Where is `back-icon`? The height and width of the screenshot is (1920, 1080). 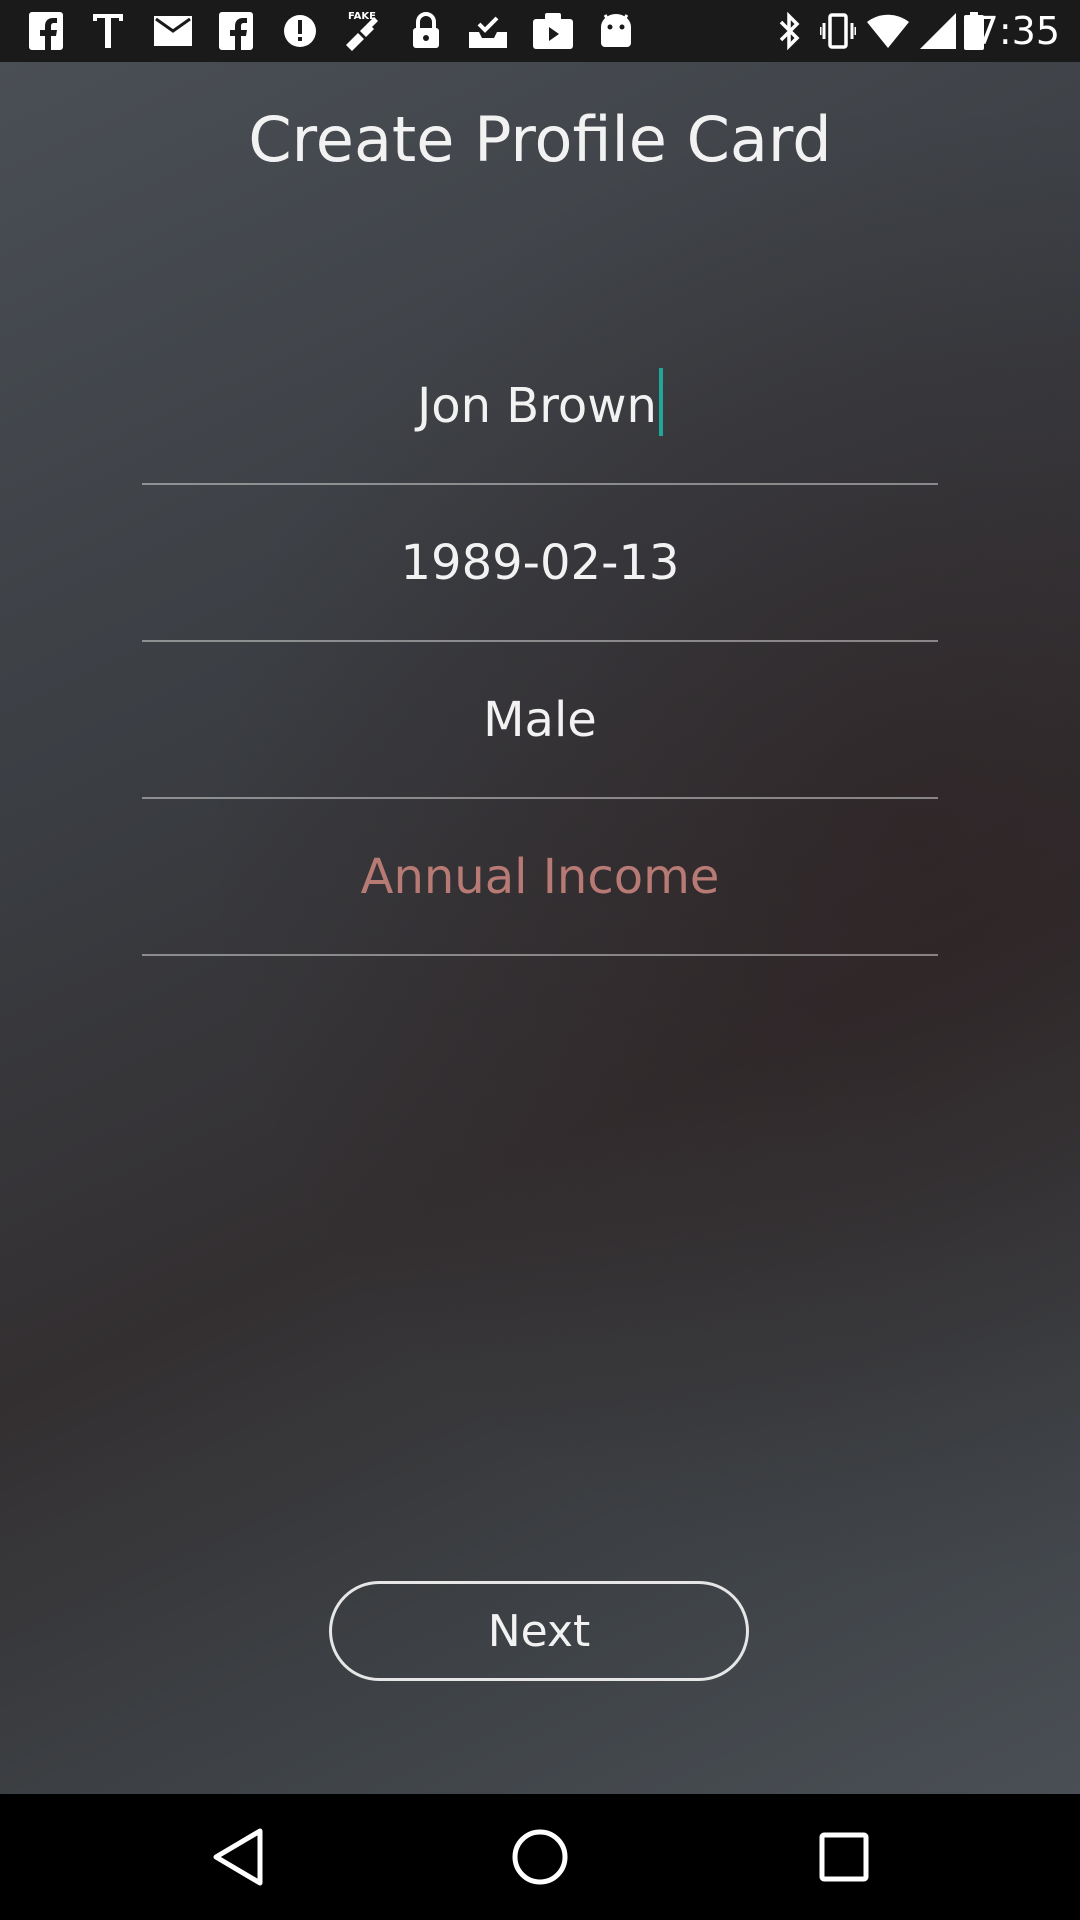 back-icon is located at coordinates (238, 1857).